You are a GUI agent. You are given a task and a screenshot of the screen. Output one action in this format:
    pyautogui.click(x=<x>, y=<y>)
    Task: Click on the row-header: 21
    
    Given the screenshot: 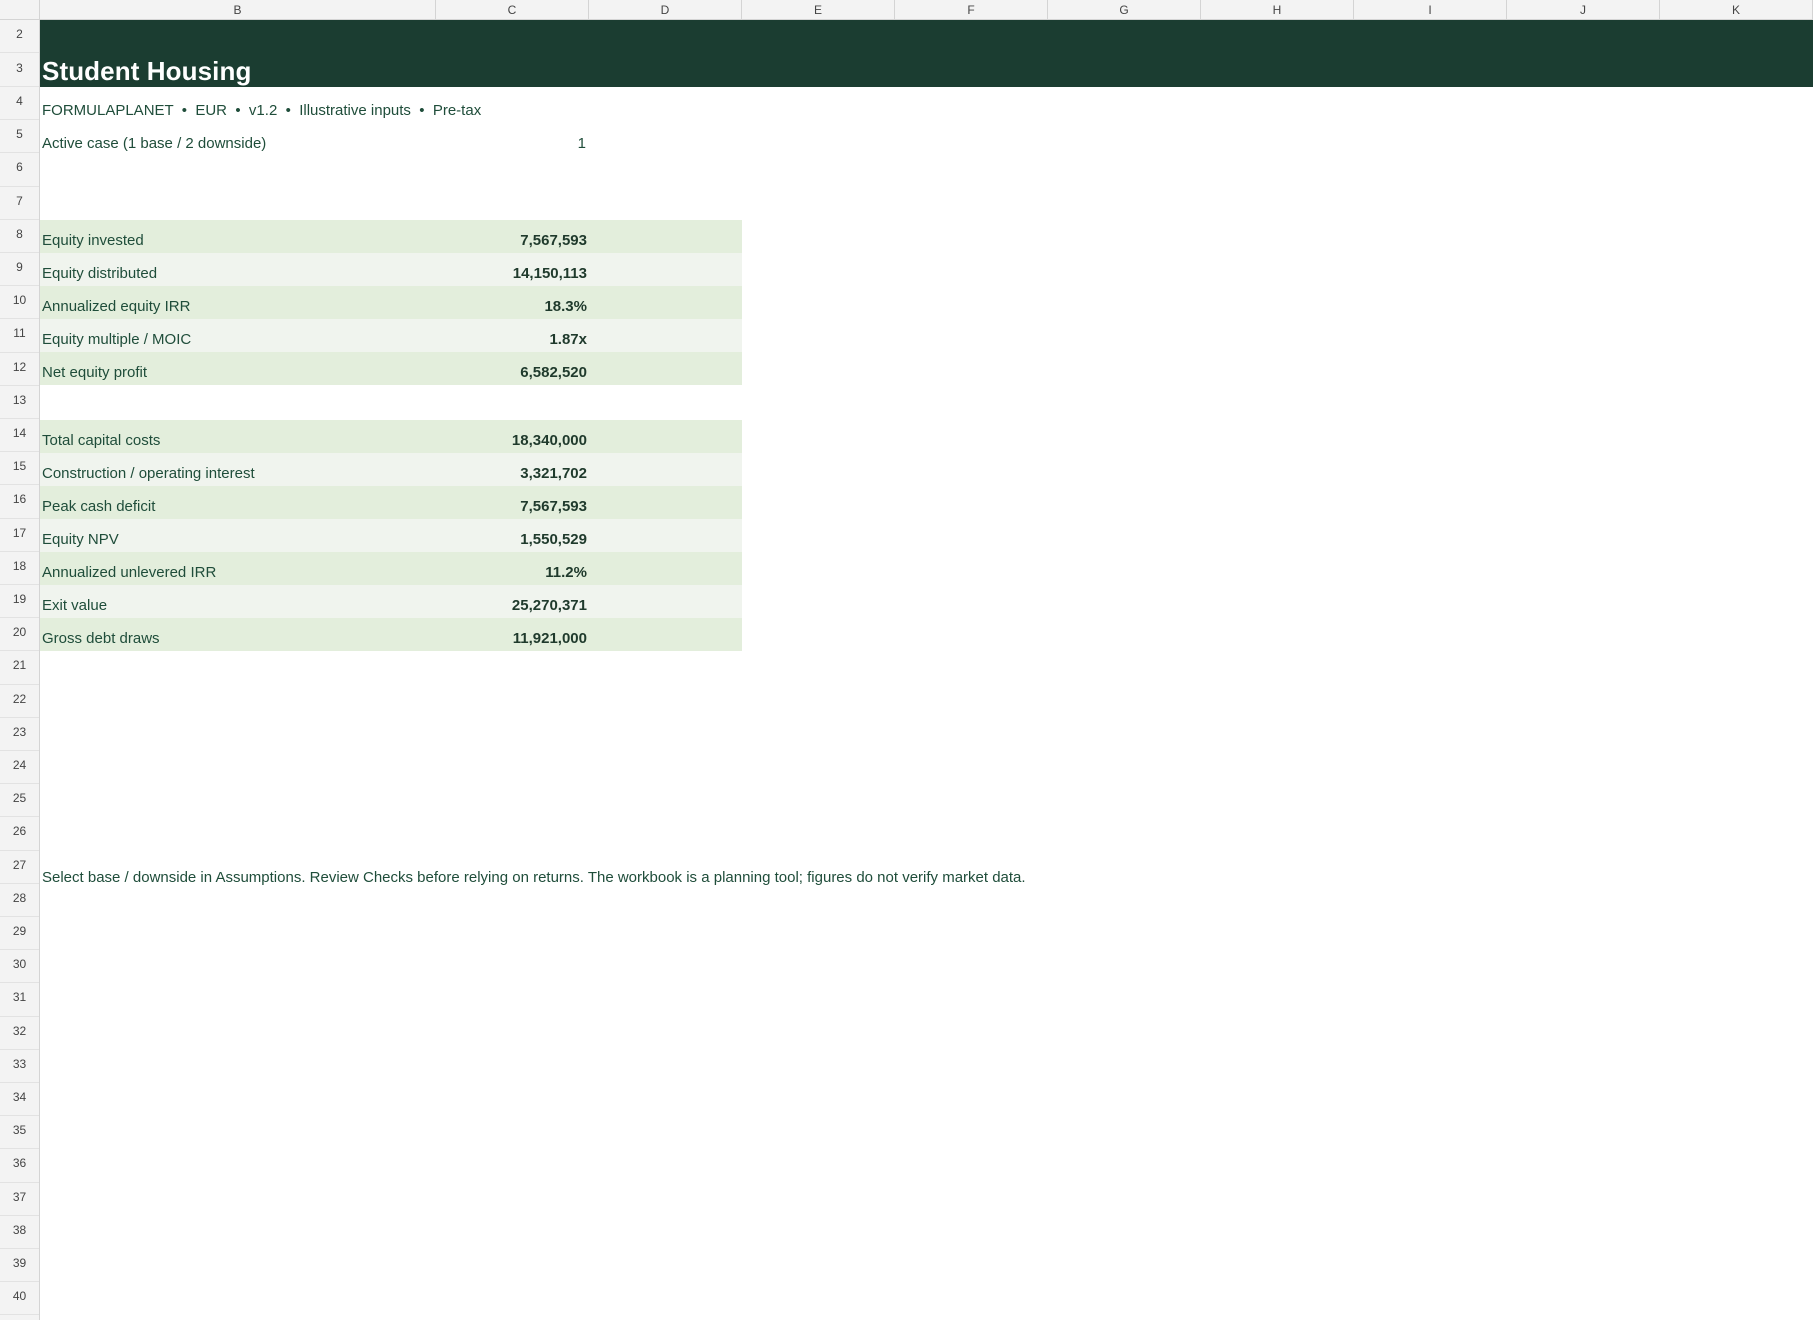 What is the action you would take?
    pyautogui.click(x=19, y=668)
    